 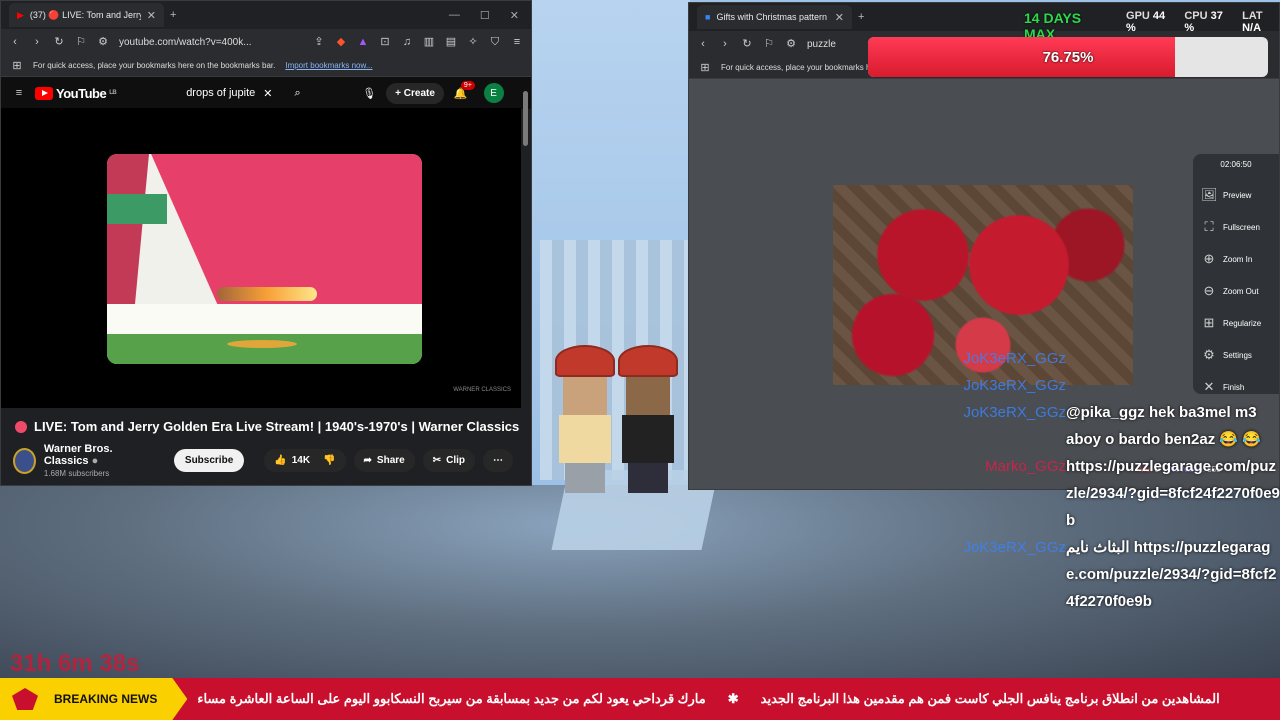 What do you see at coordinates (261, 93) in the screenshot?
I see `search-box: drops of jupite ✕ ⌕` at bounding box center [261, 93].